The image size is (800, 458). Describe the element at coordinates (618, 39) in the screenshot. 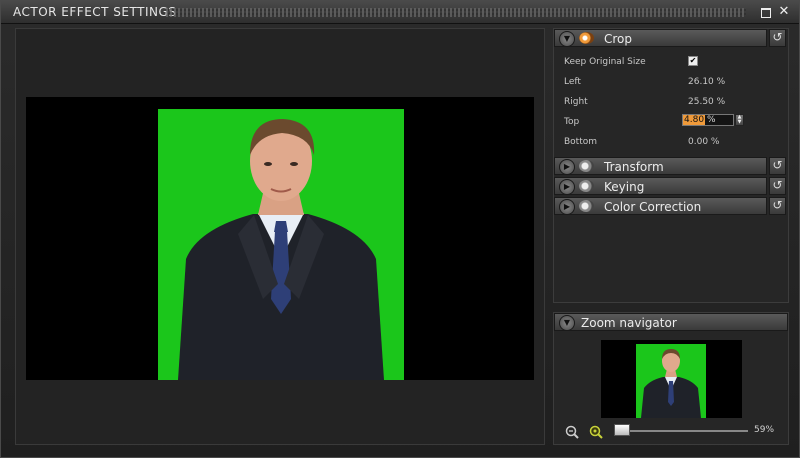

I see `section-crop-label: Crop` at that location.